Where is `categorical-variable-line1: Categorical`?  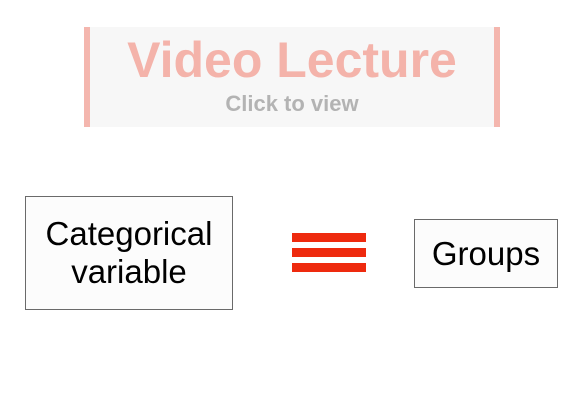
categorical-variable-line1: Categorical is located at coordinates (129, 233).